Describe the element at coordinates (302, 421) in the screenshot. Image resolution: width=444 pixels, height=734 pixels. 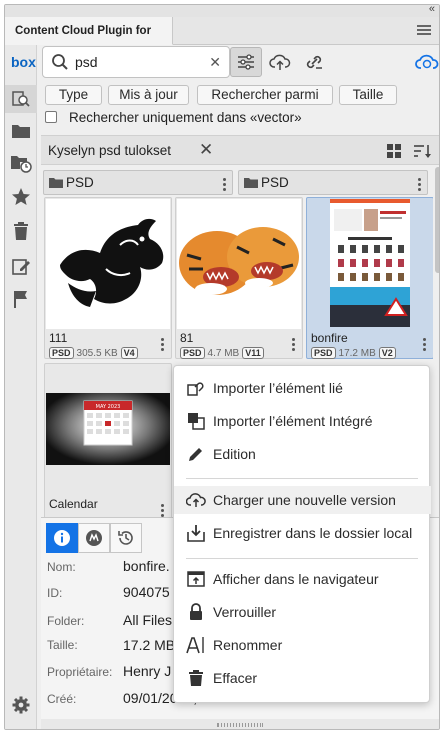
I see `menu-item-place-embedded: Importer l’élément Intégré` at that location.